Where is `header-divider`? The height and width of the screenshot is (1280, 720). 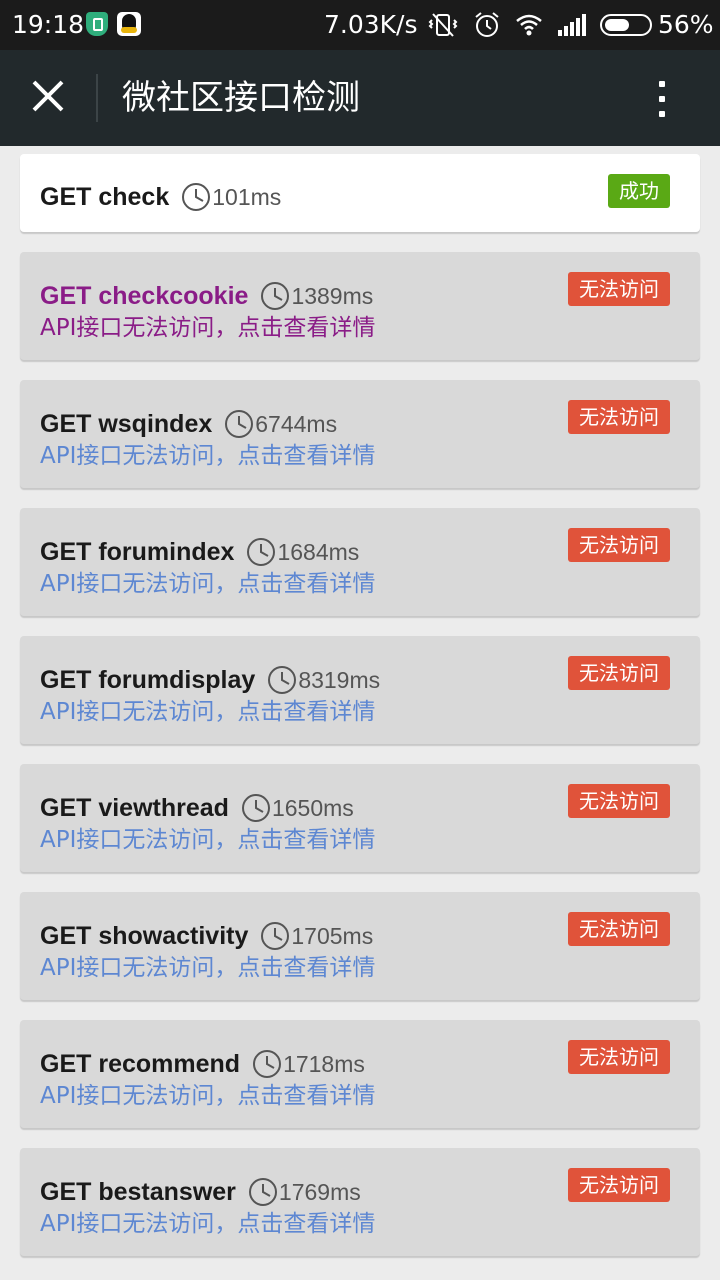
header-divider is located at coordinates (97, 98).